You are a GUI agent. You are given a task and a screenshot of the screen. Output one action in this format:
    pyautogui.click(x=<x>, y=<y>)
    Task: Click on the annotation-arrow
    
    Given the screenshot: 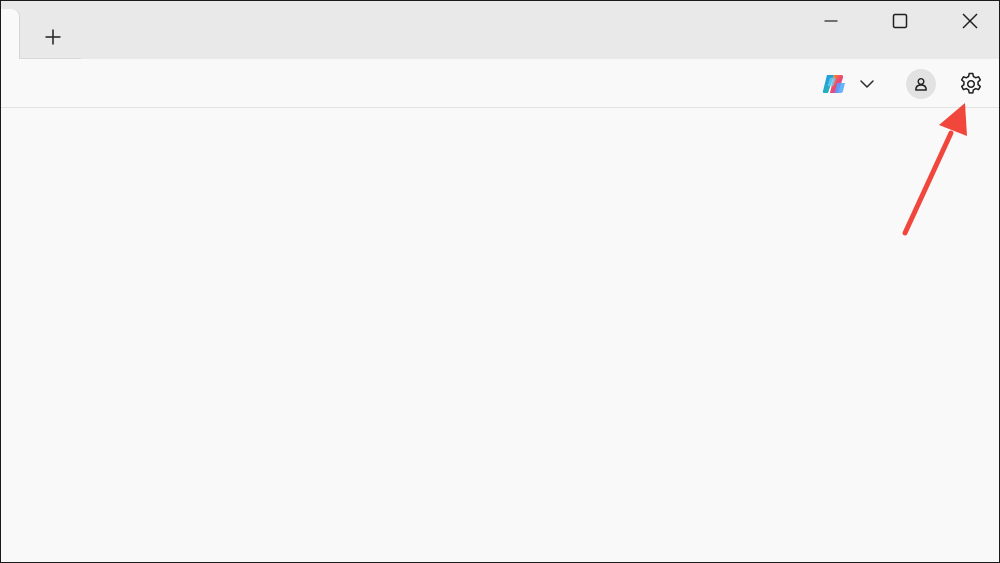 What is the action you would take?
    pyautogui.click(x=934, y=169)
    